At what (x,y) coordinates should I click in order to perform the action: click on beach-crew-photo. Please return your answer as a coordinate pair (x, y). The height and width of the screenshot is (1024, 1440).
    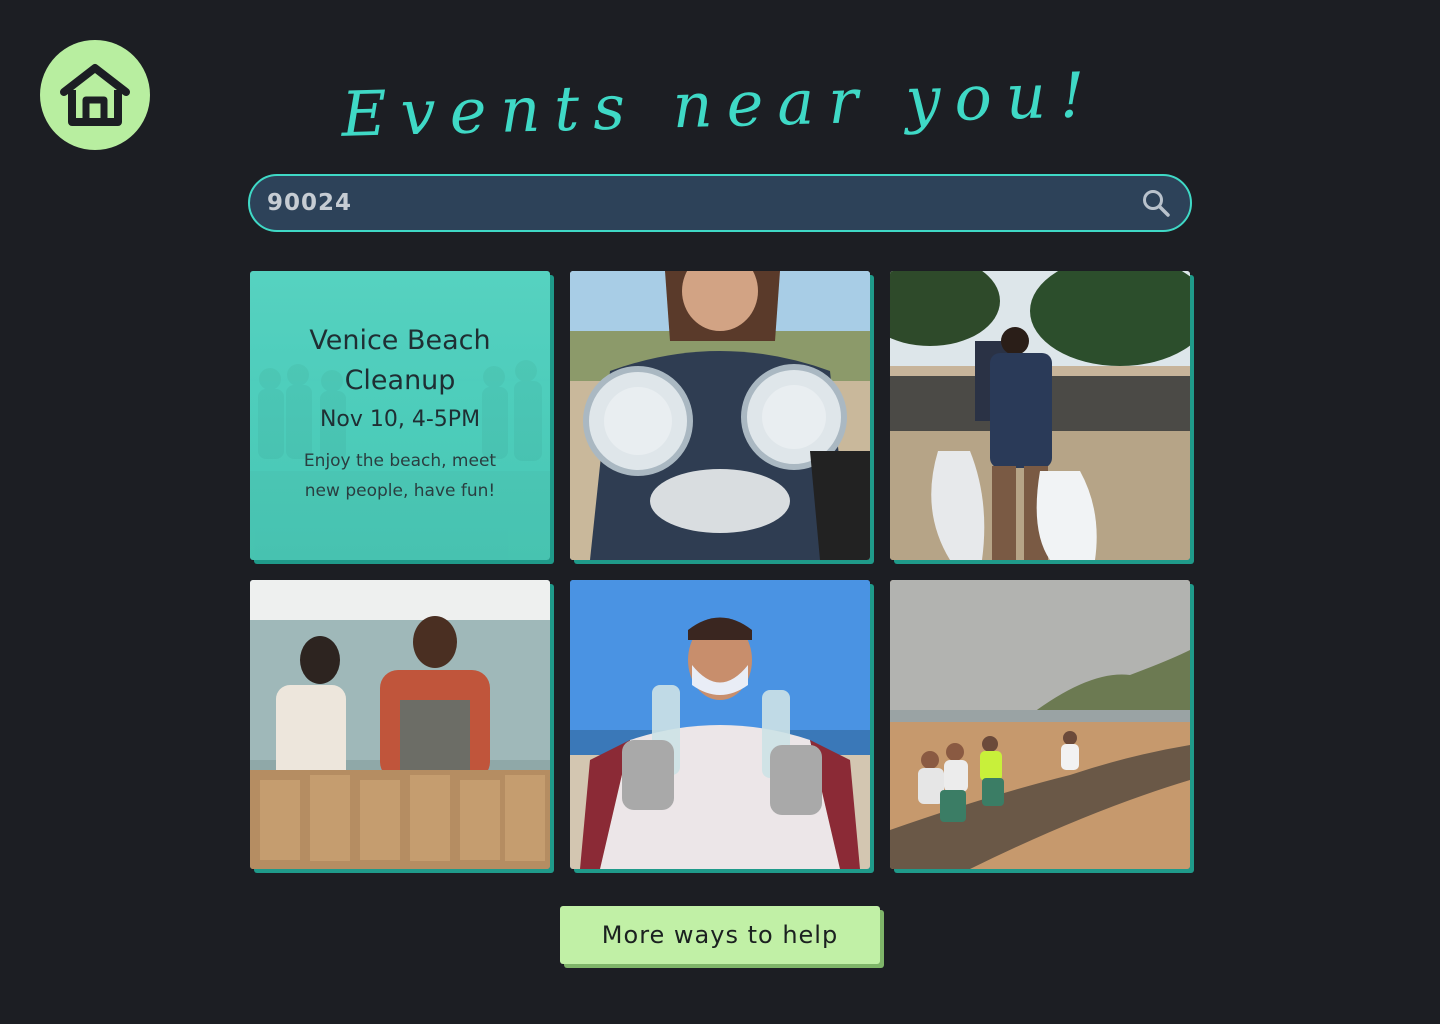
    Looking at the image, I should click on (1040, 724).